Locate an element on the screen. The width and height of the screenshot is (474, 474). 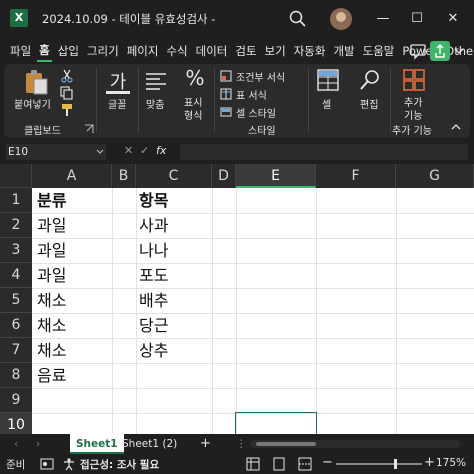
cell-a1: 분류 is located at coordinates (50, 200).